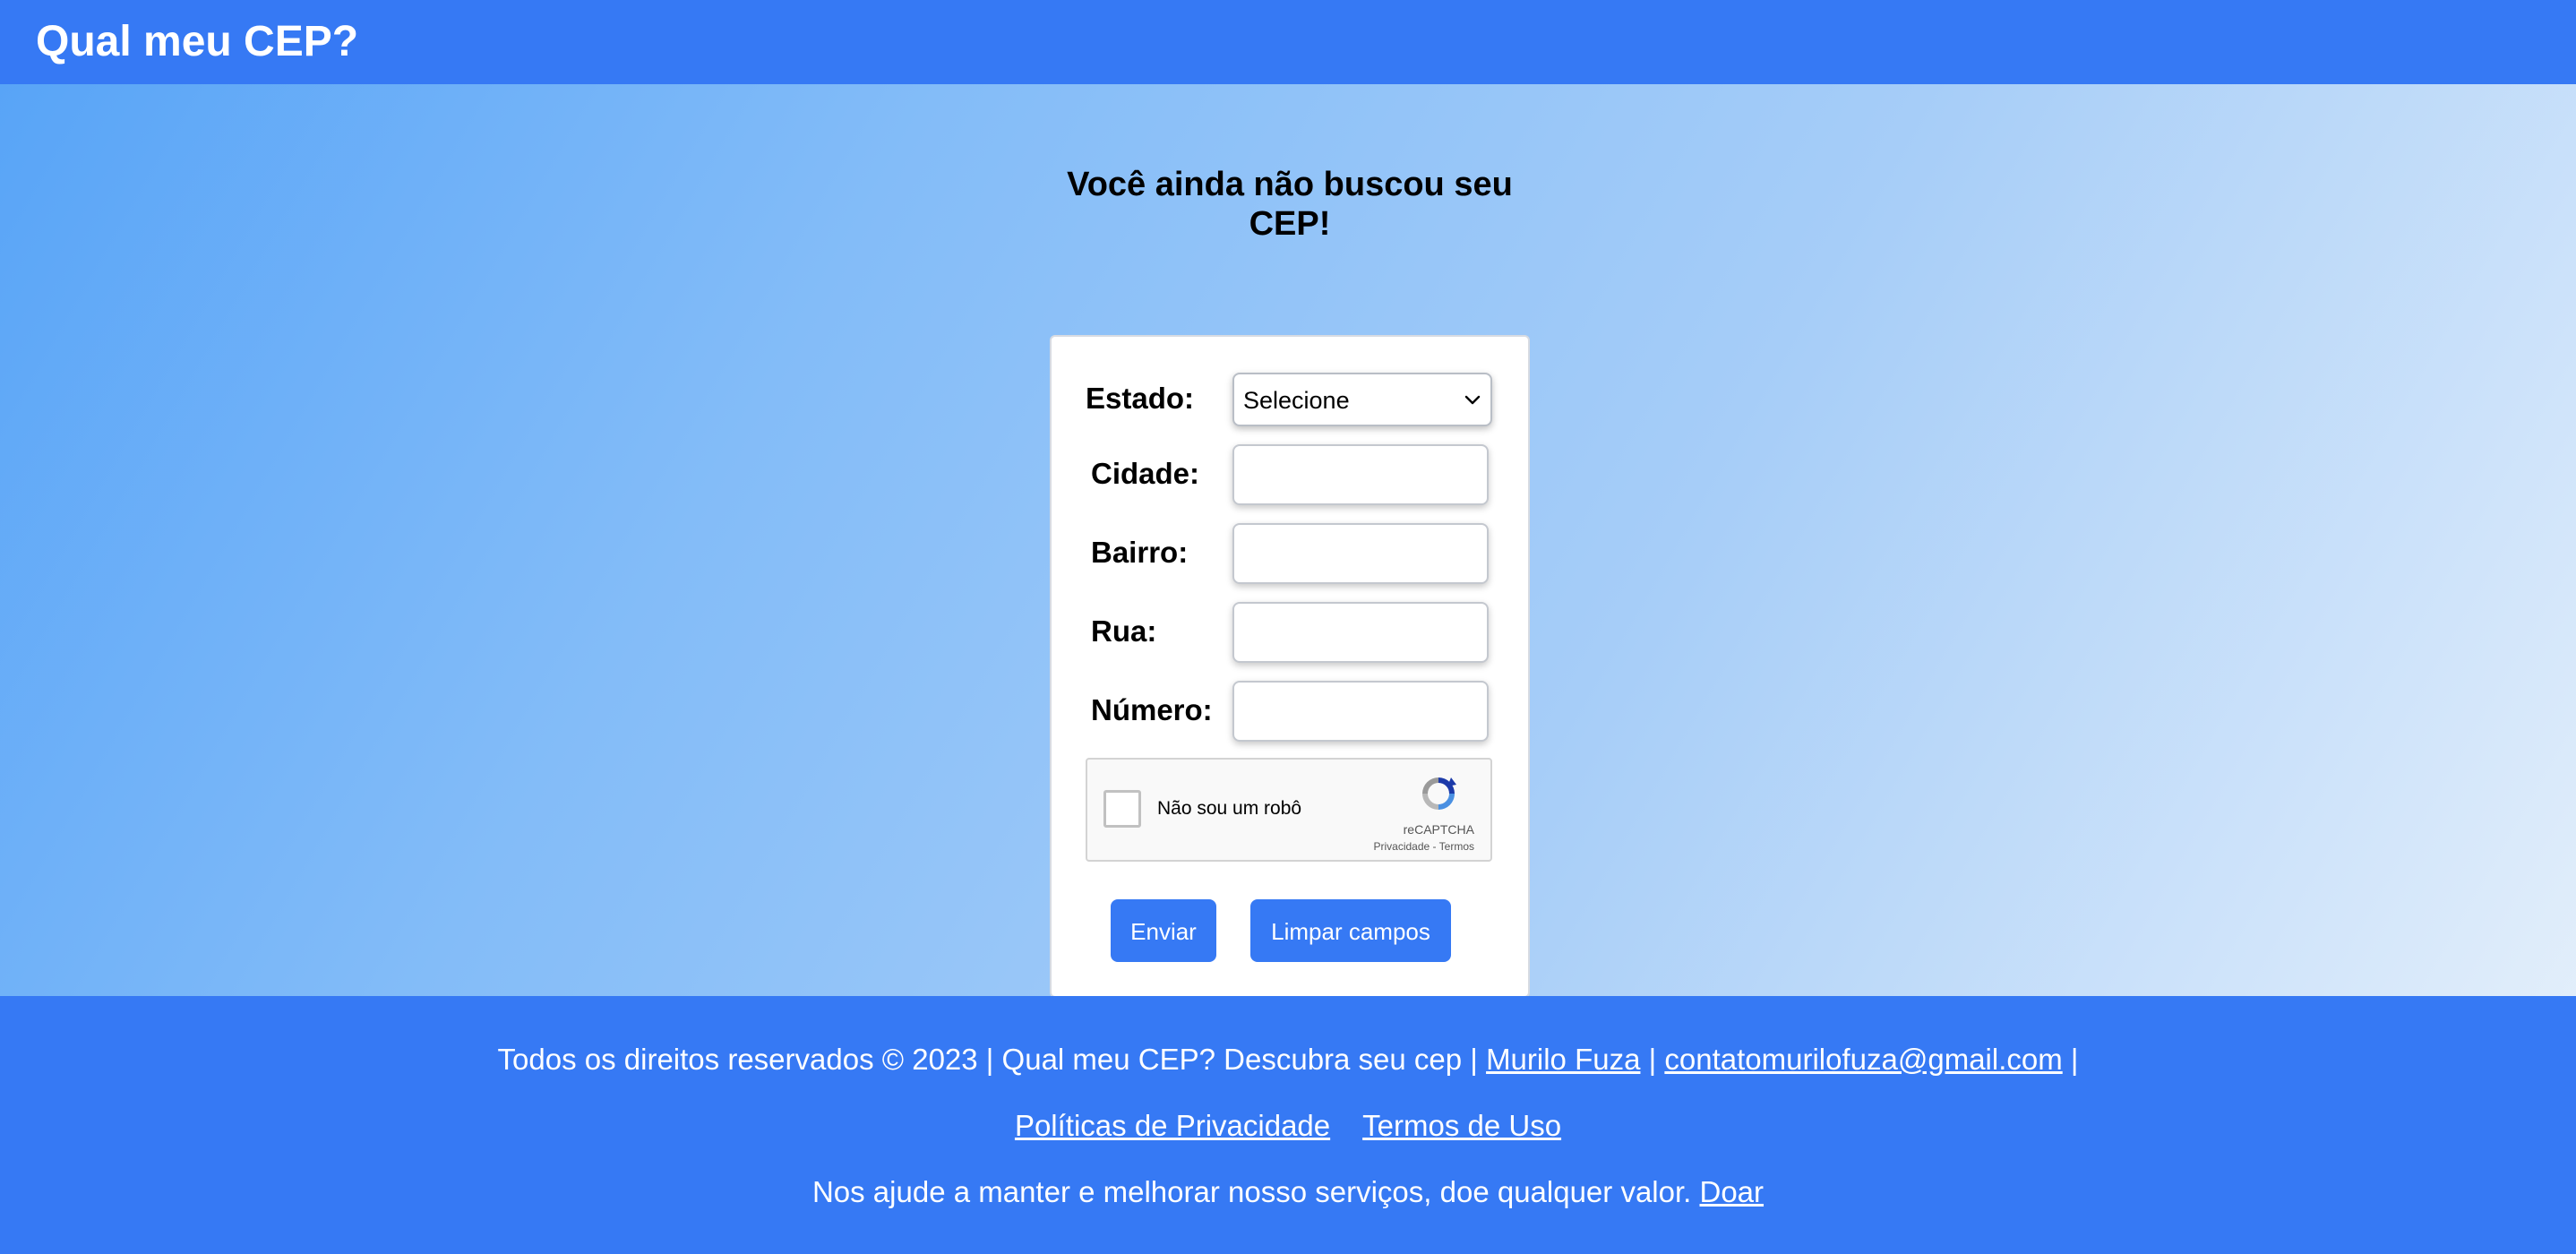 The image size is (2576, 1254). I want to click on numero-label: Número:, so click(1152, 709).